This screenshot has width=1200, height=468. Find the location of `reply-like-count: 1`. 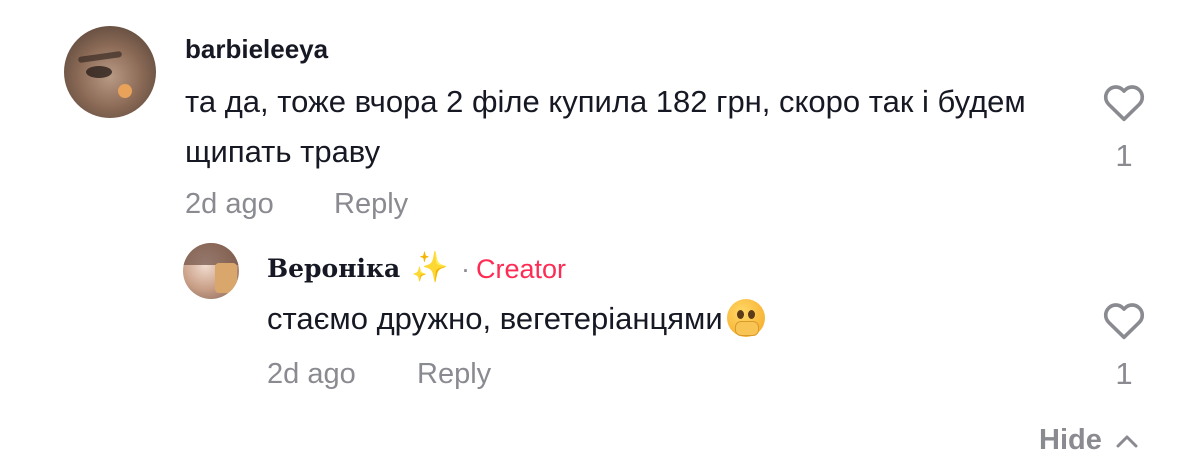

reply-like-count: 1 is located at coordinates (1124, 373).